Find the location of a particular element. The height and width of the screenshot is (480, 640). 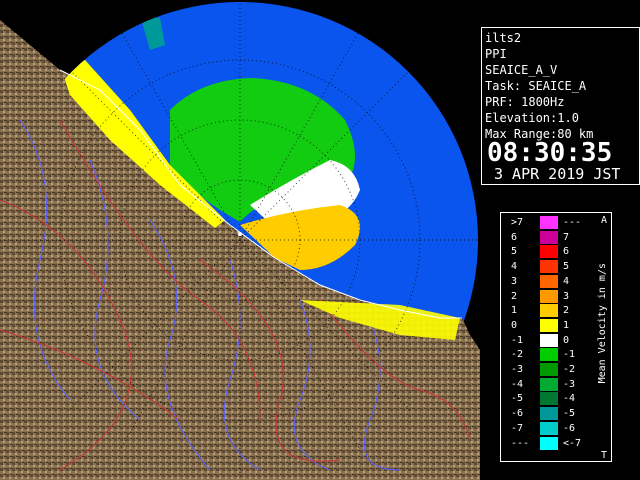

legend-row-upper: -4 is located at coordinates (569, 399).